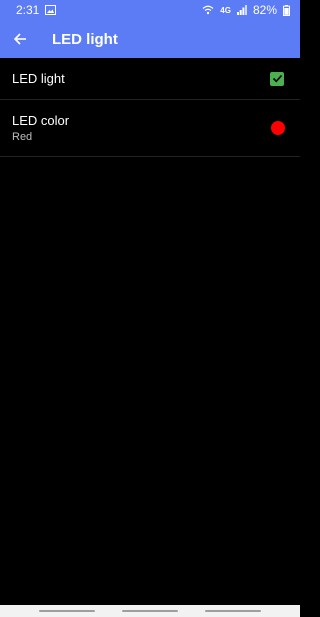 The height and width of the screenshot is (617, 320). I want to click on battery-percent: 82%, so click(264, 10).